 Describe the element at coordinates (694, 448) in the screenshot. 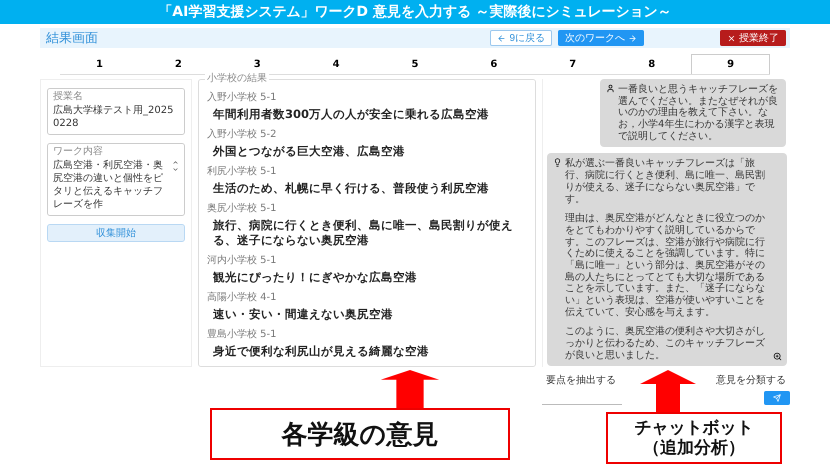

I see `callout-text: （追加分析）` at that location.